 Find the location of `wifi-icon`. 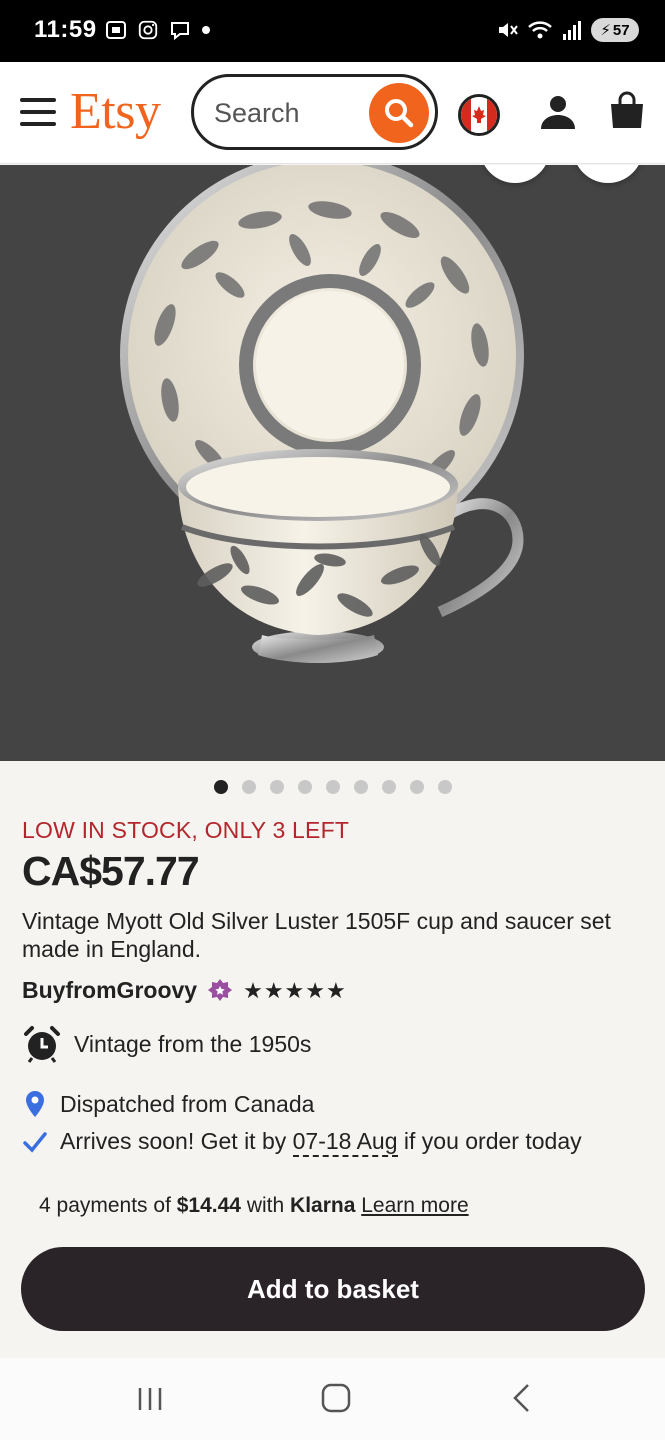

wifi-icon is located at coordinates (540, 30).